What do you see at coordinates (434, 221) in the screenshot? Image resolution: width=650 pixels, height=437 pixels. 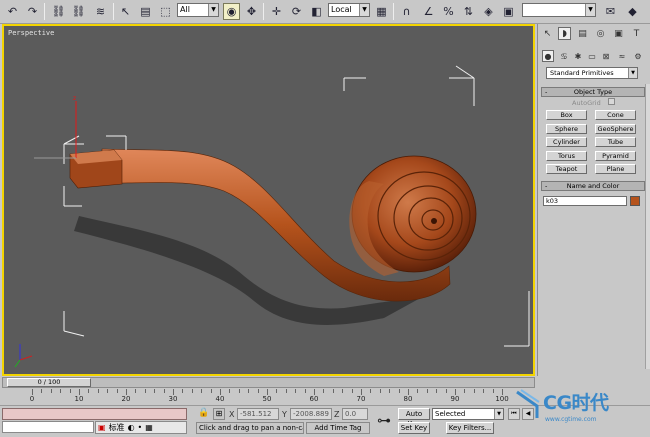 I see `curl-center` at bounding box center [434, 221].